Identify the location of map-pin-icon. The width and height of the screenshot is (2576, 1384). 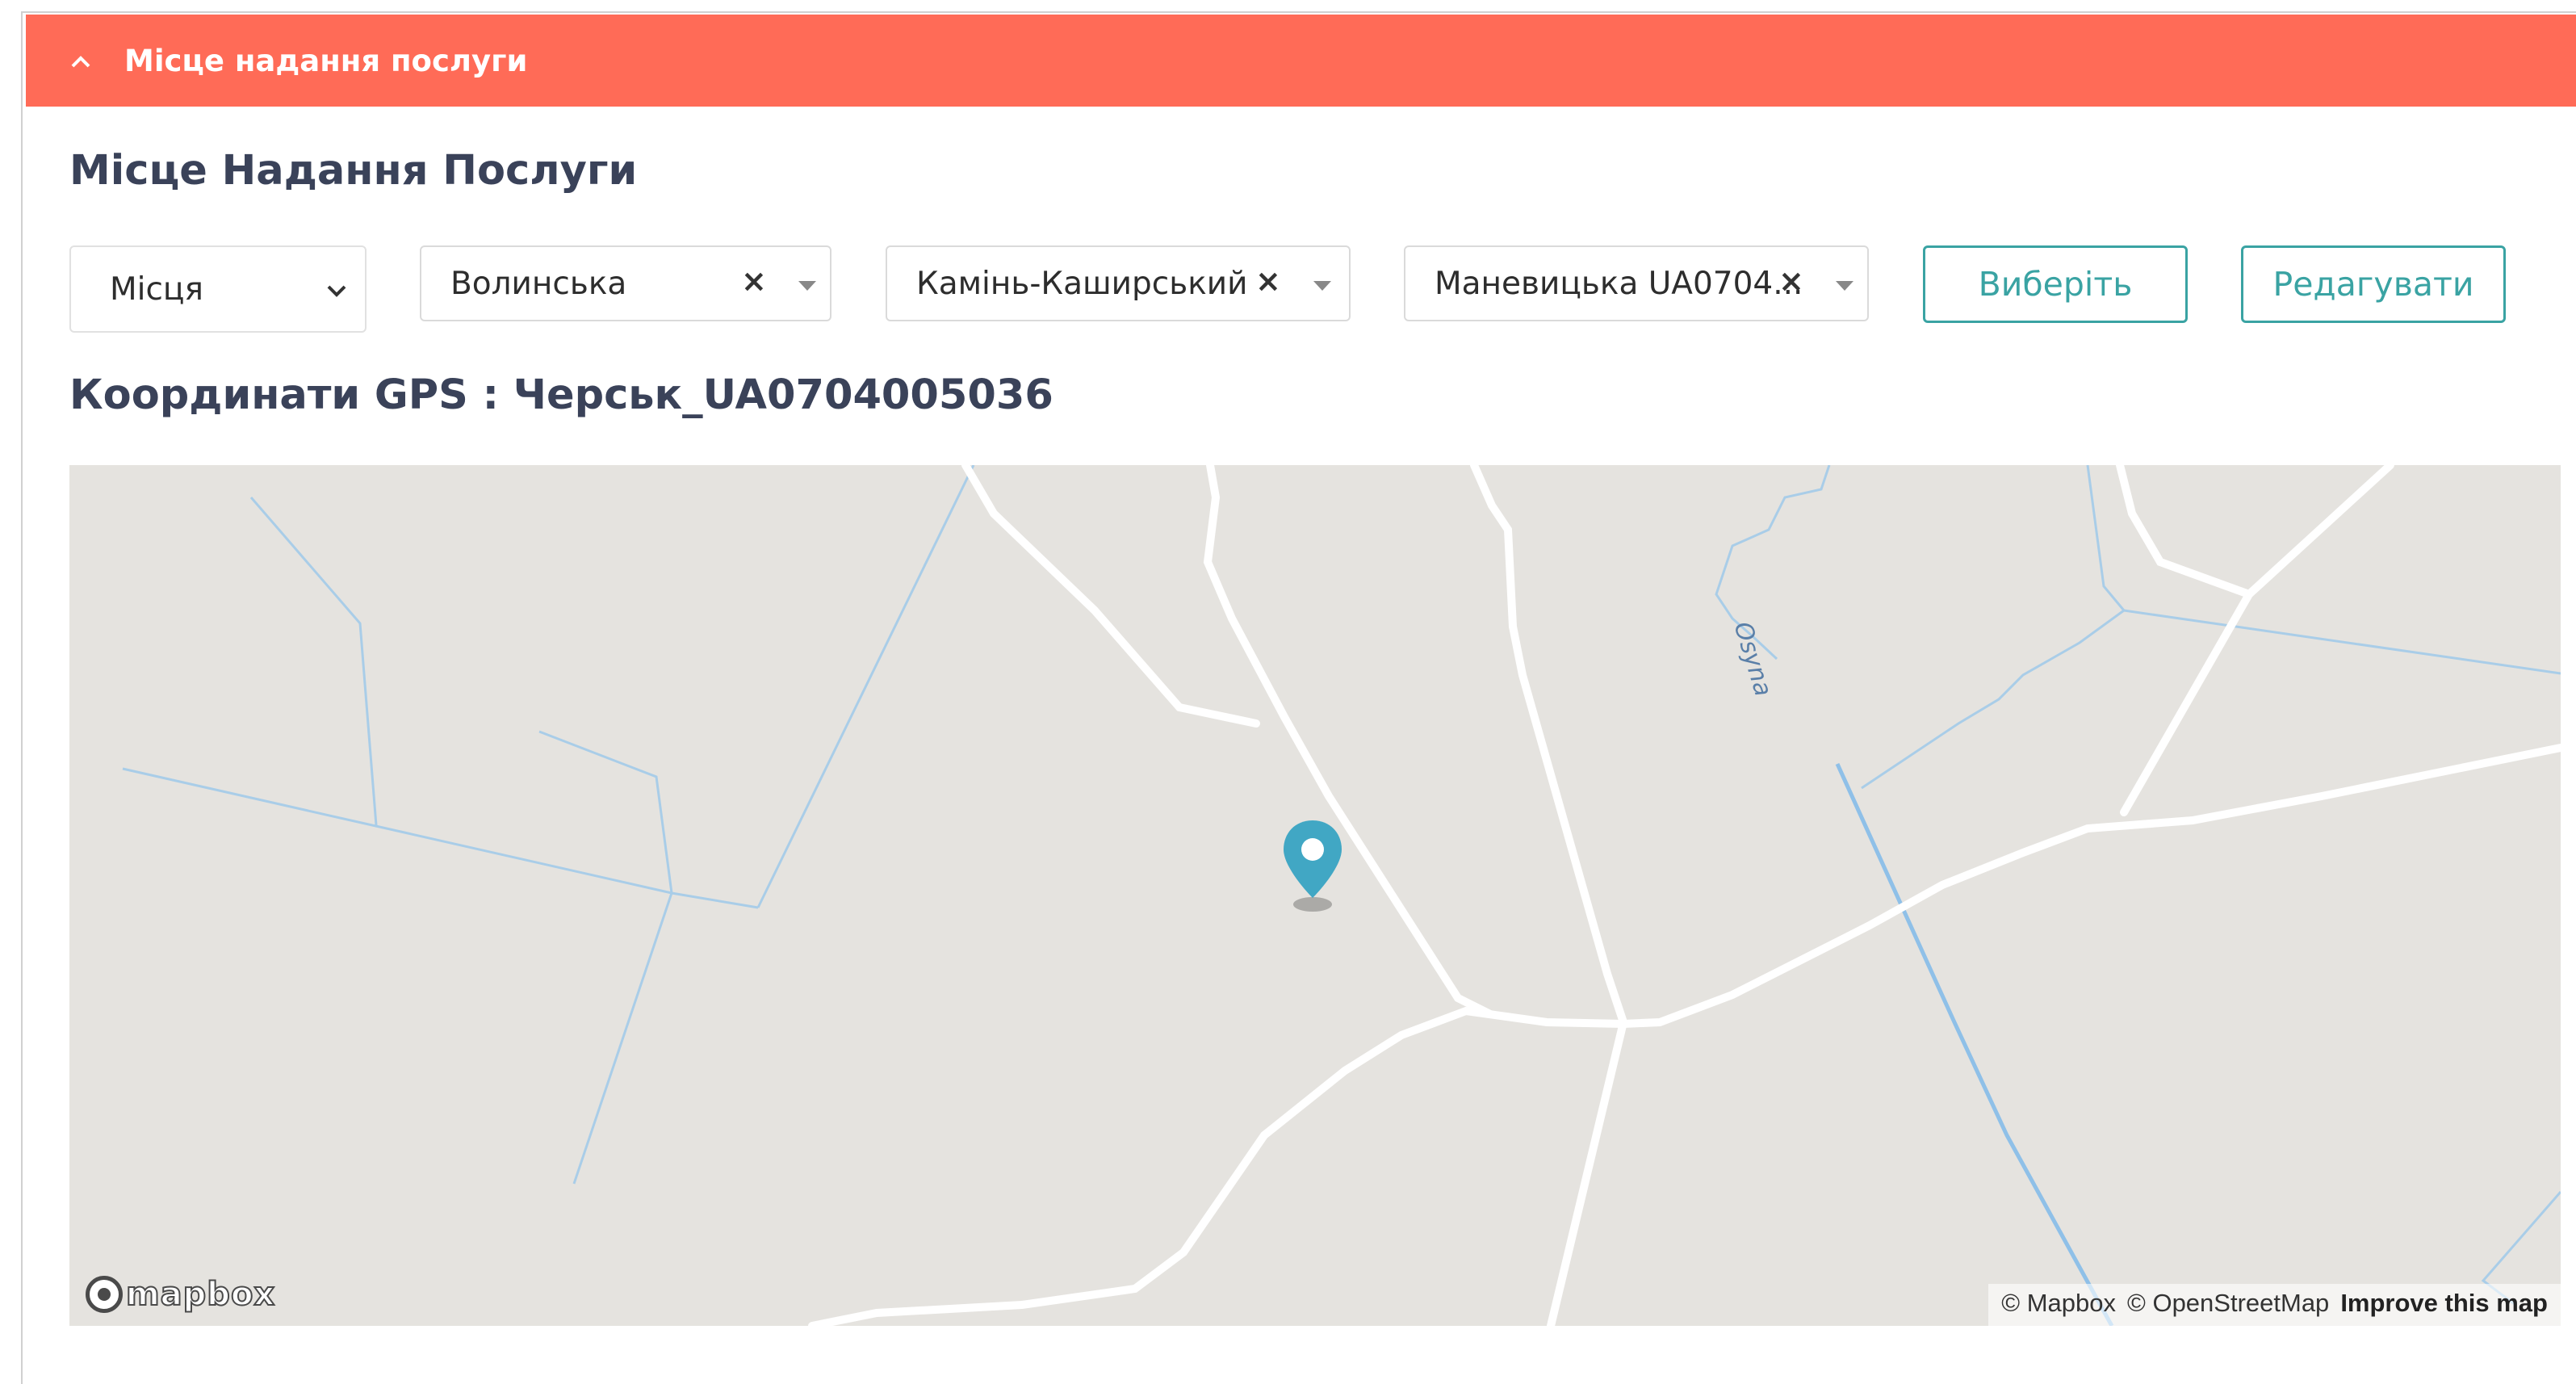
(1312, 865).